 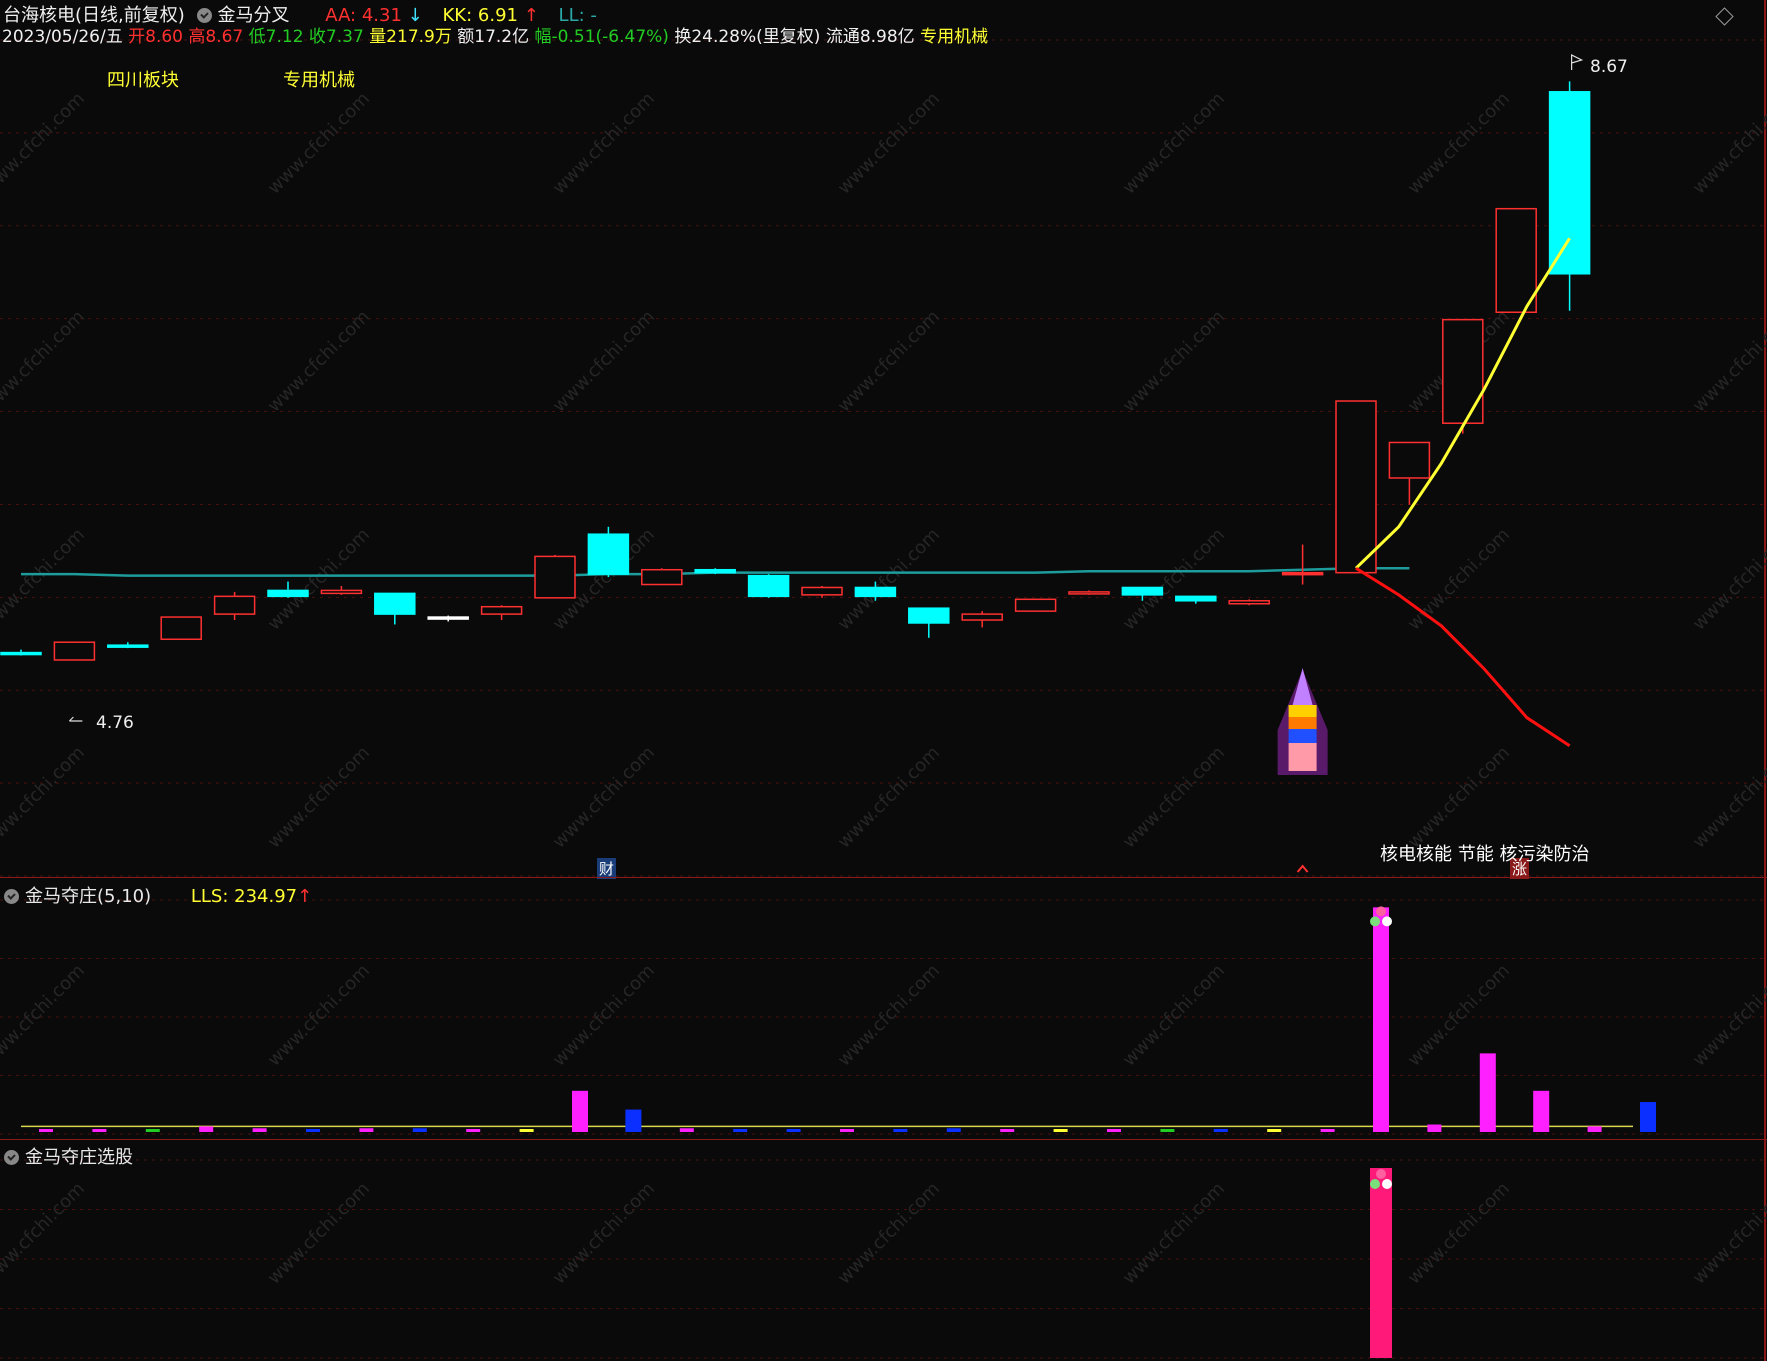 I want to click on rocket-stripe, so click(x=1302, y=723).